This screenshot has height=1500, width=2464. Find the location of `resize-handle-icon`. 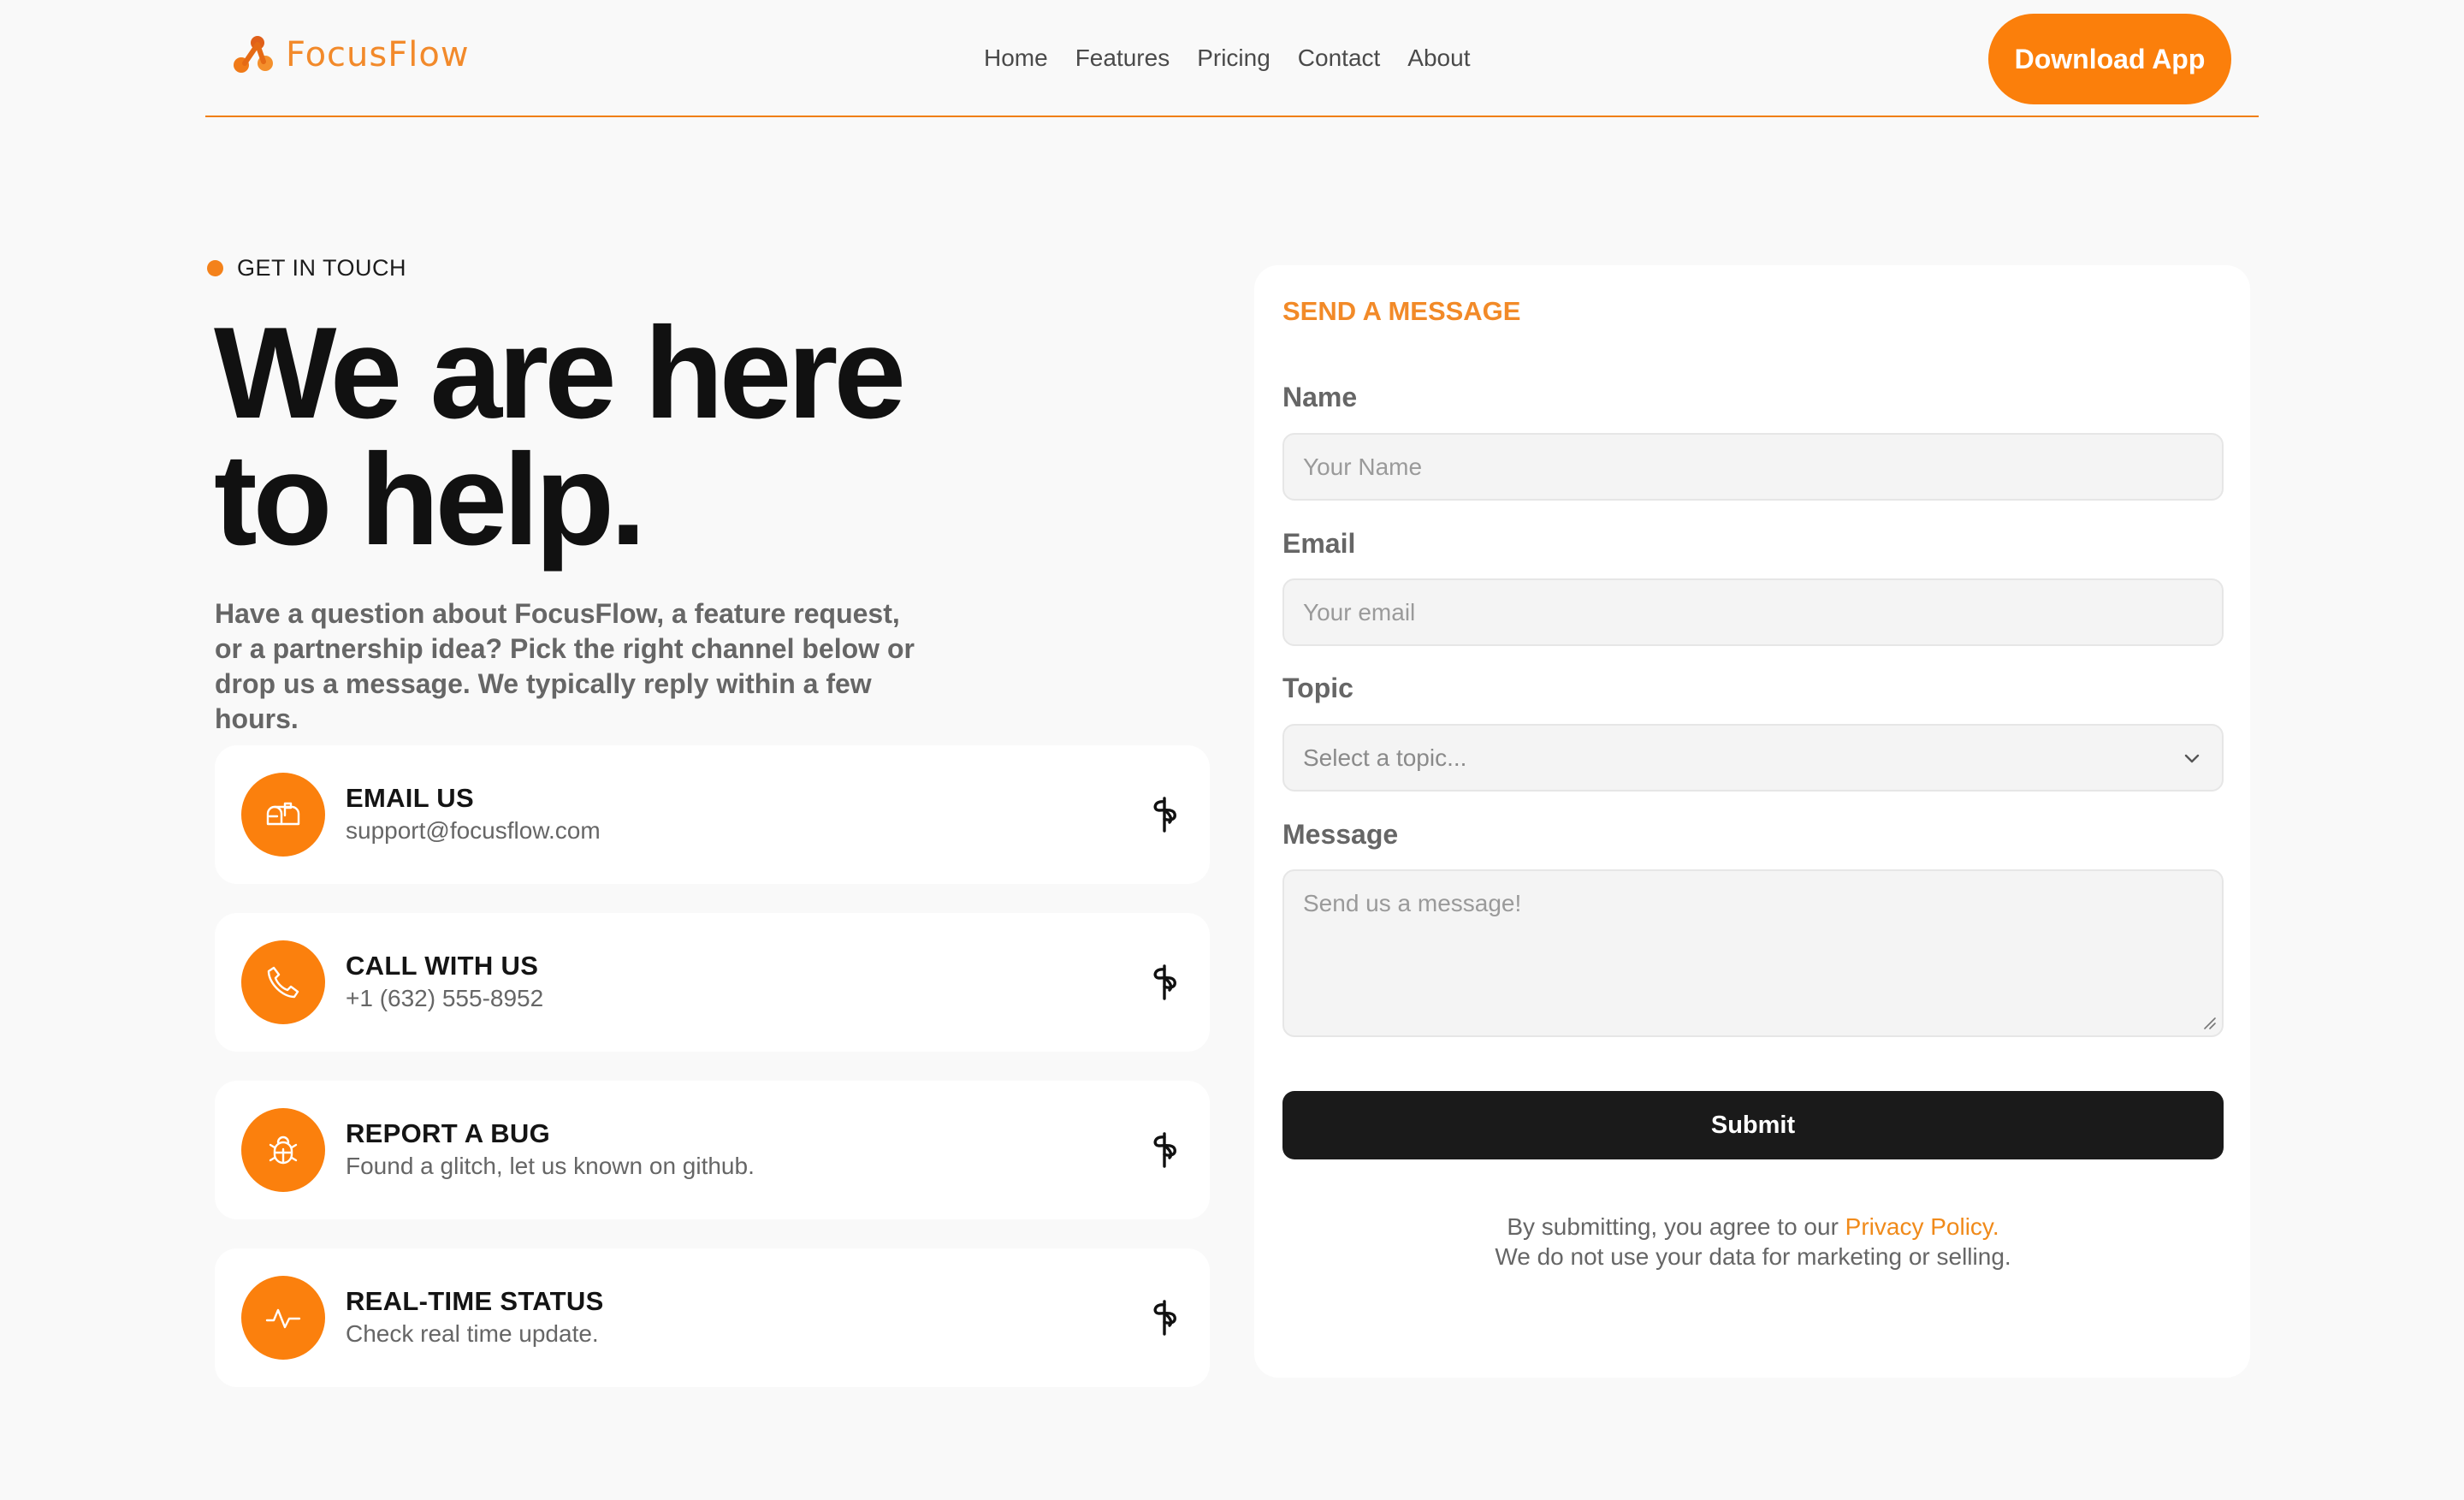

resize-handle-icon is located at coordinates (2209, 1023).